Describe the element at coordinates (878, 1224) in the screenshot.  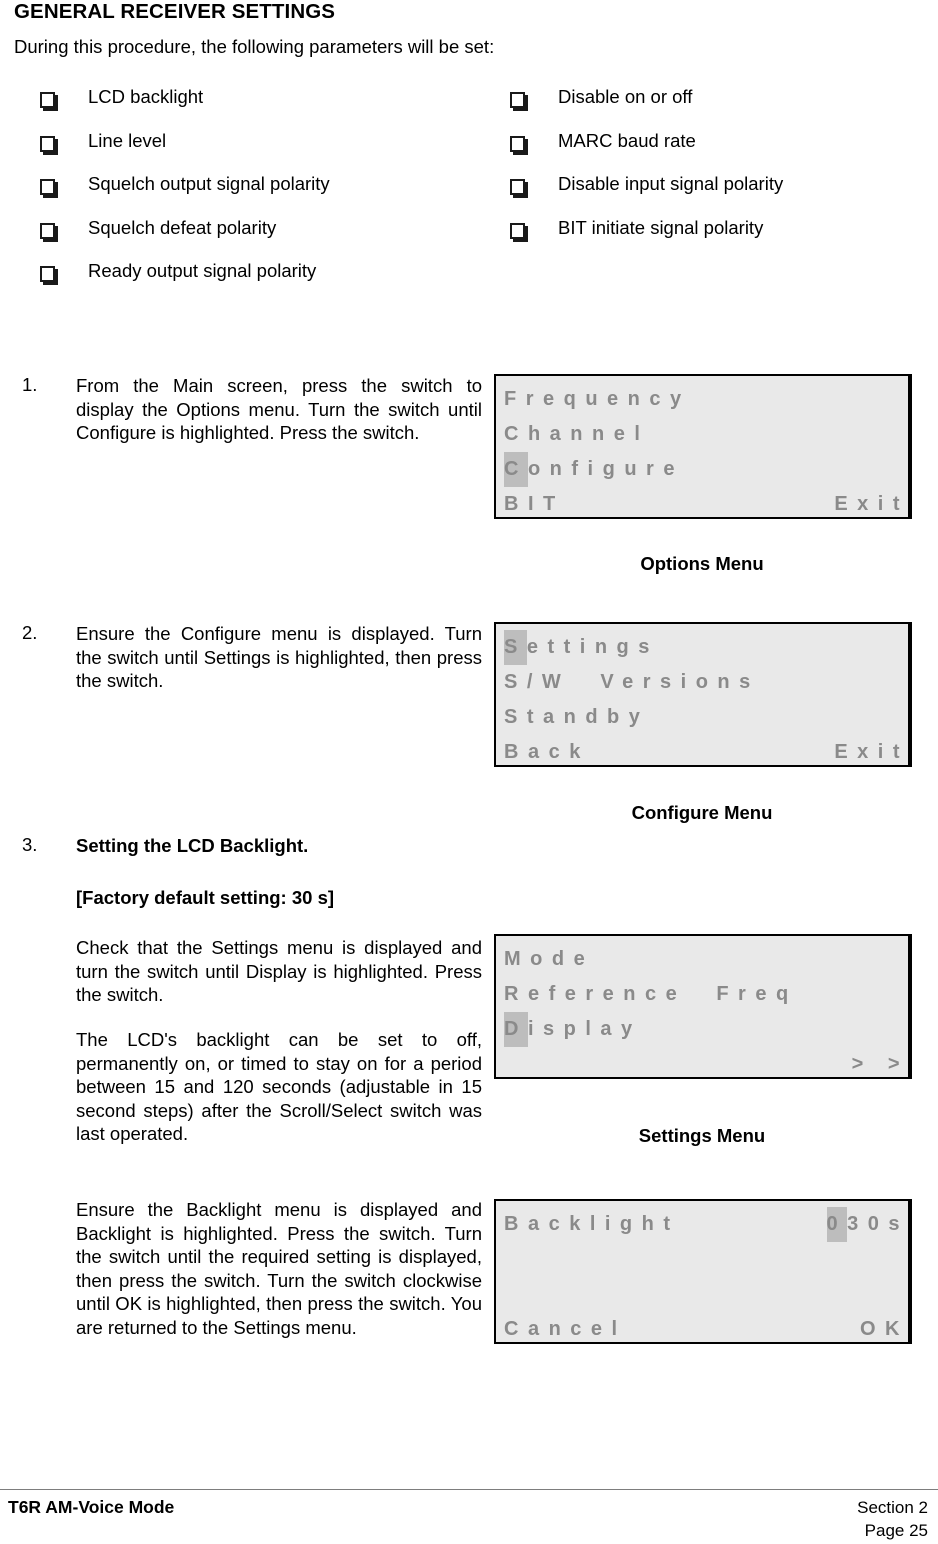
I see `lcd-value-rest: 30s` at that location.